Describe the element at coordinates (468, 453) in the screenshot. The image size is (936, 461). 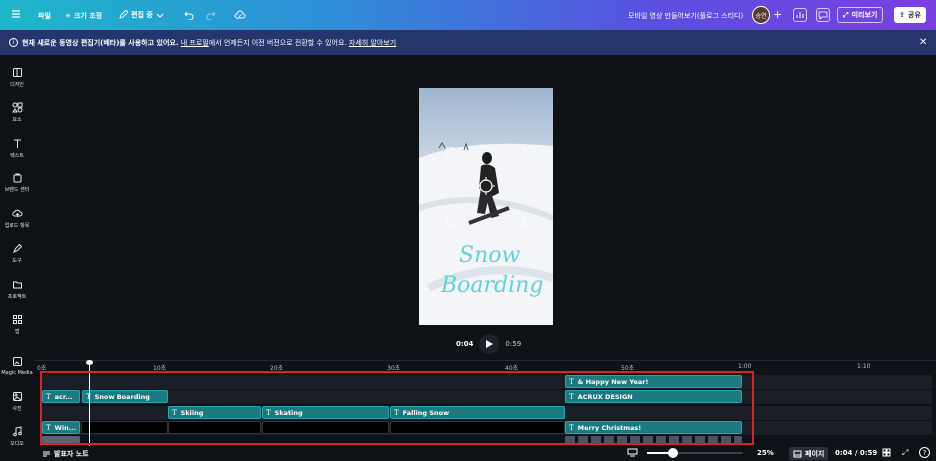
I see `bottom-bar: 발표자 노트 25% 페이지 0:04 / 0:59 ⤢ ?` at that location.